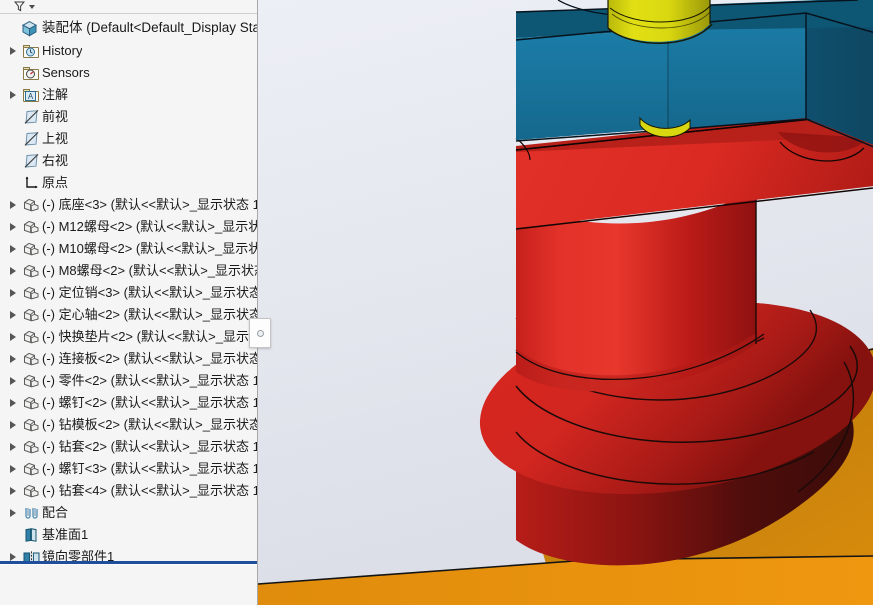 The width and height of the screenshot is (873, 605). Describe the element at coordinates (128, 535) in the screenshot. I see `tree-item: 基准面1` at that location.